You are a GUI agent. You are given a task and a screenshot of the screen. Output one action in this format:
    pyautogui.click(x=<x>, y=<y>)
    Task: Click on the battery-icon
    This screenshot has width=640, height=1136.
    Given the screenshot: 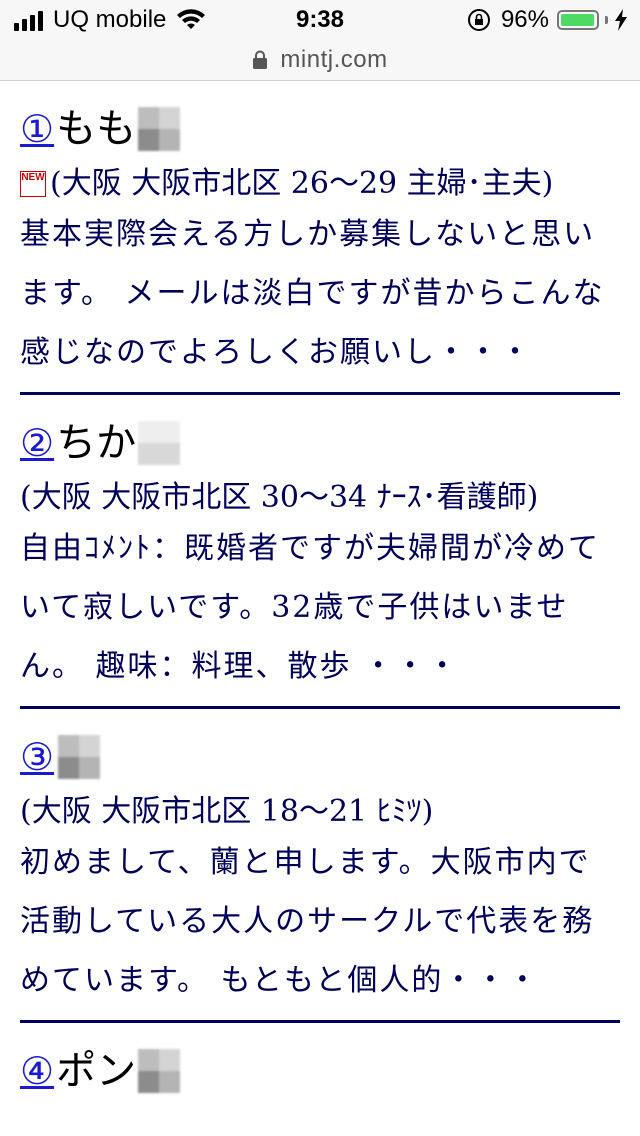 What is the action you would take?
    pyautogui.click(x=578, y=20)
    